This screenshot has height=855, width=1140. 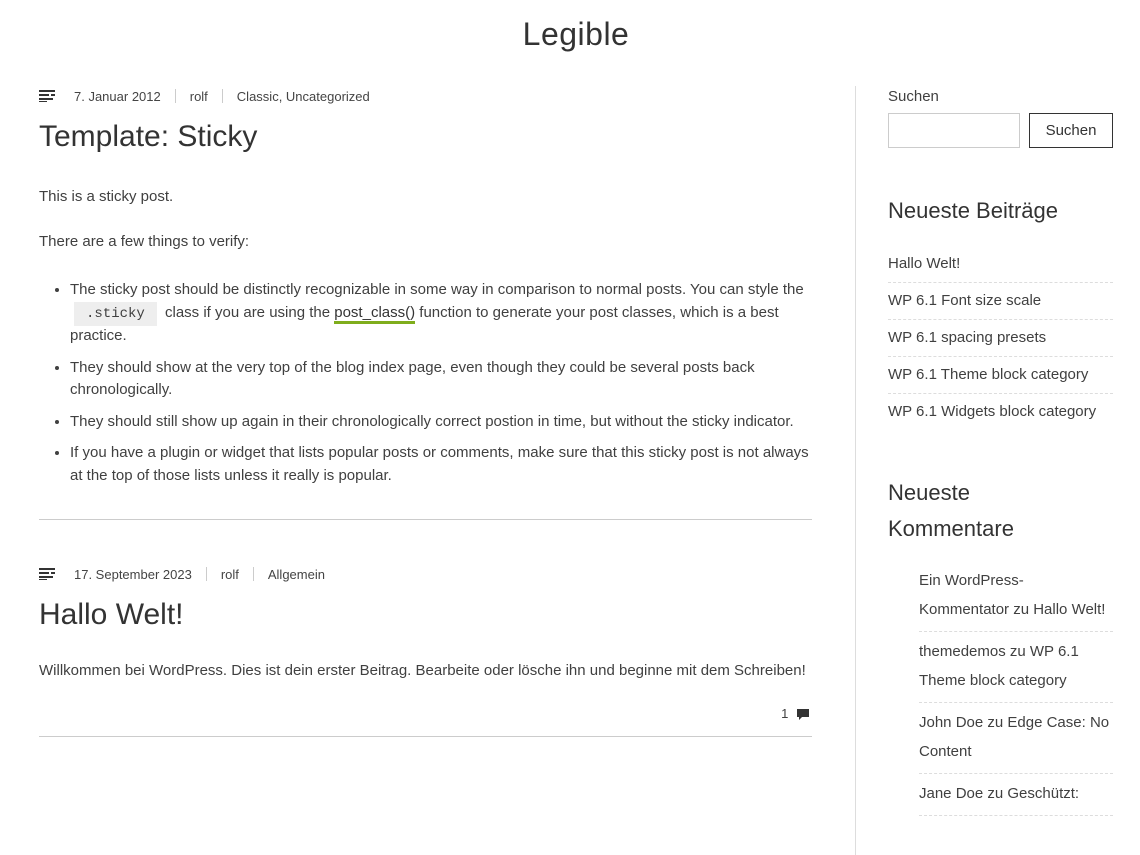 What do you see at coordinates (1071, 130) in the screenshot?
I see `search-button: Suchen` at bounding box center [1071, 130].